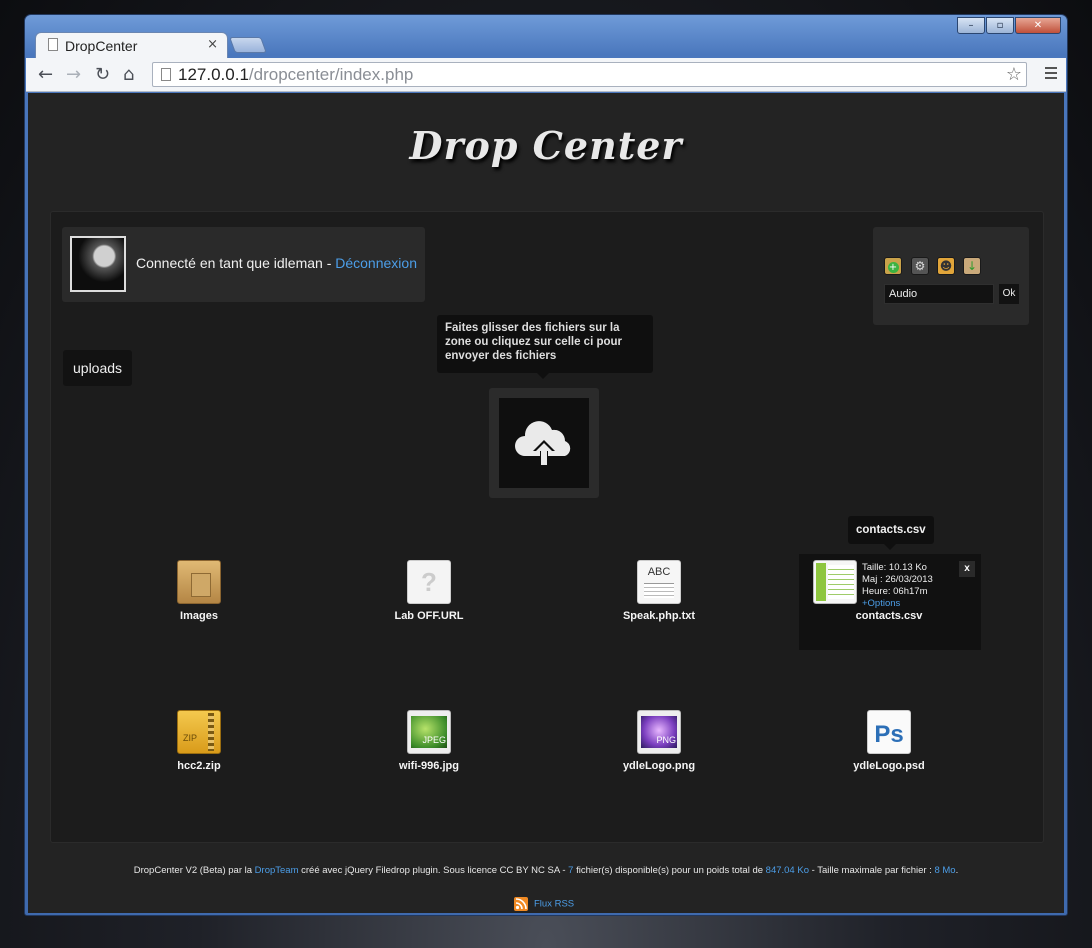  What do you see at coordinates (1014, 74) in the screenshot?
I see `bookmark-star-icon: ☆` at bounding box center [1014, 74].